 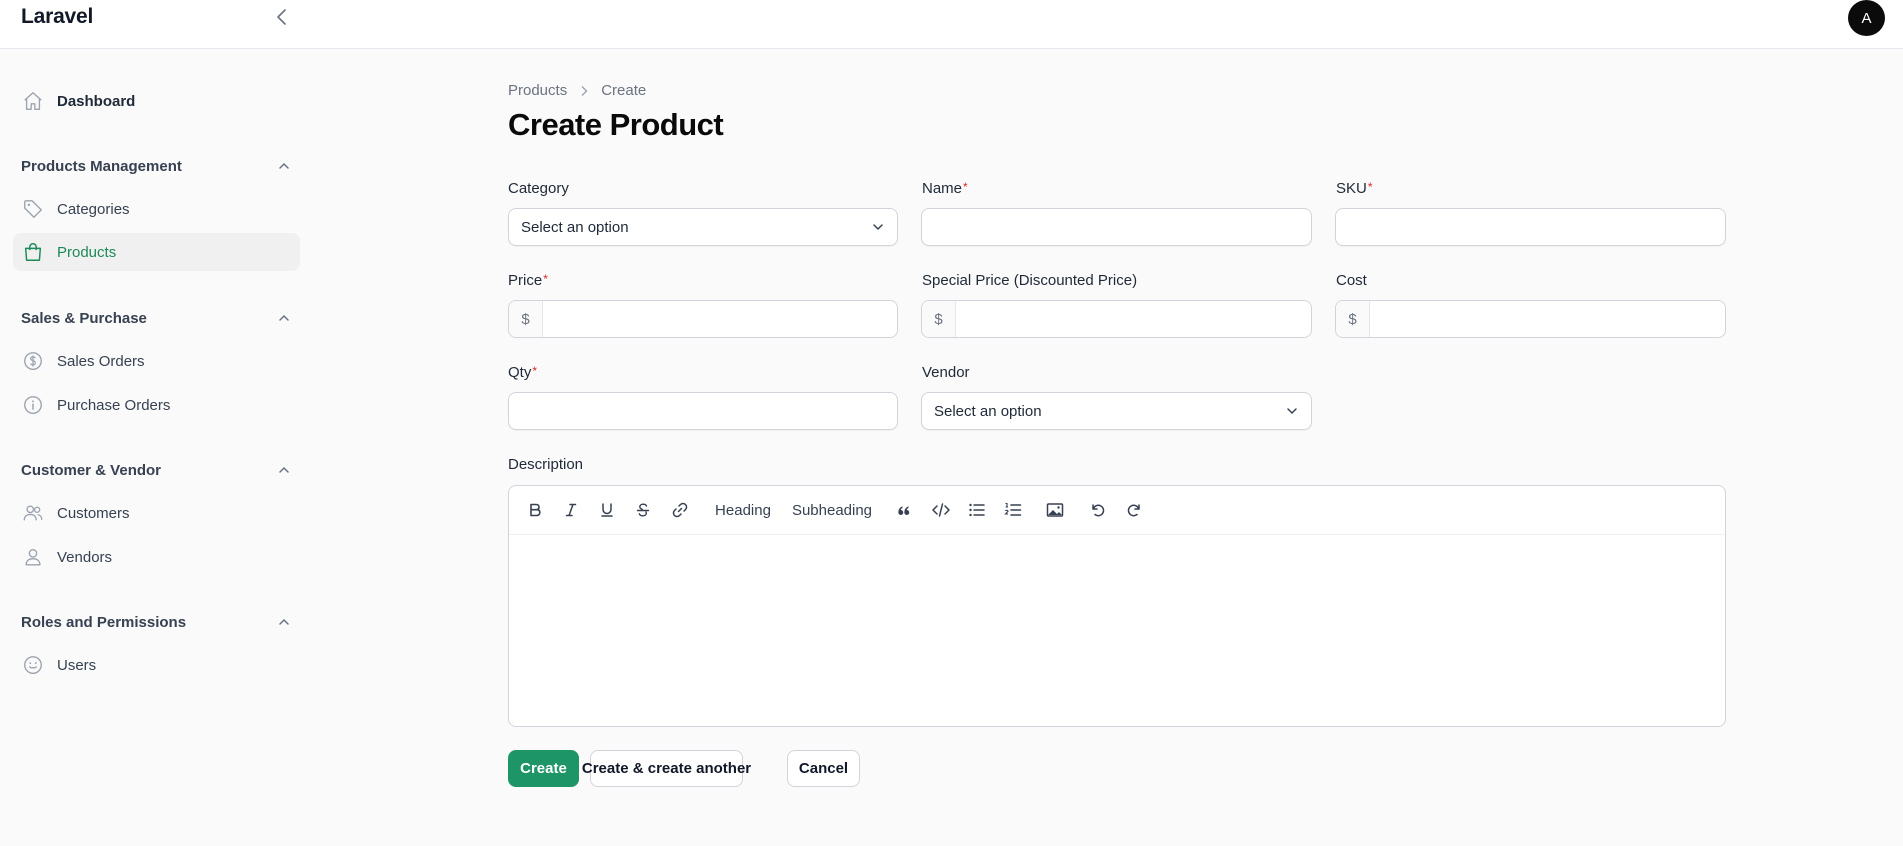 I want to click on sidebar-group-label: Customer & Vendor, so click(x=91, y=470).